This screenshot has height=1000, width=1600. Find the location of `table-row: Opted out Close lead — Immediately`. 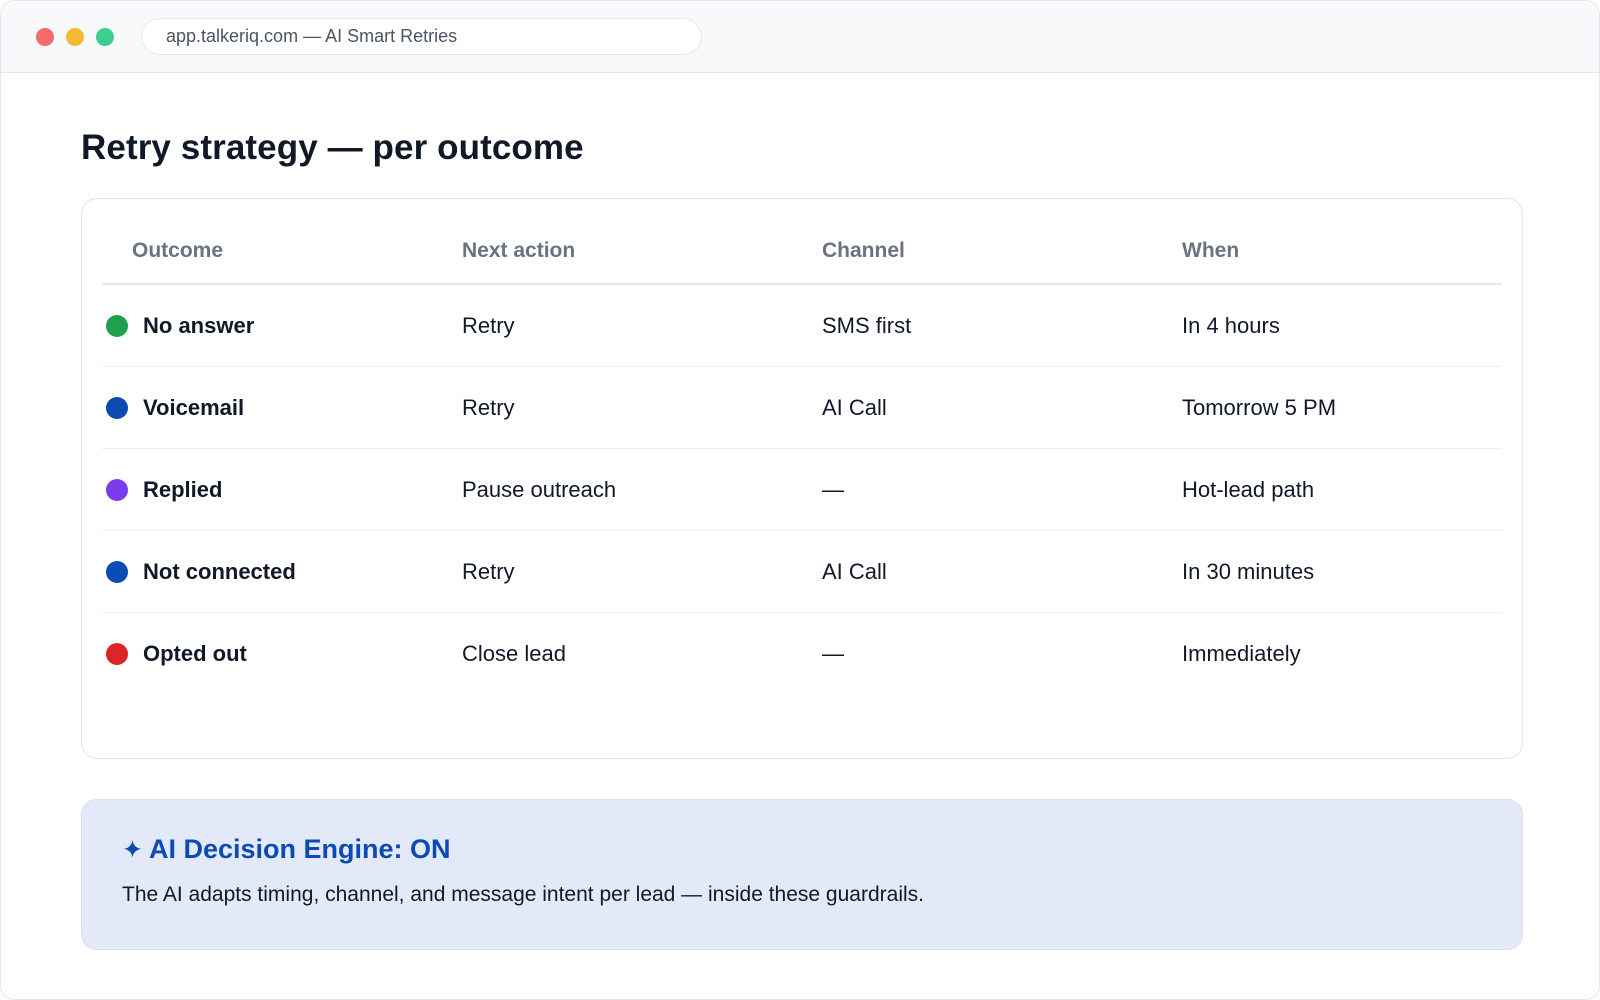

table-row: Opted out Close lead — Immediately is located at coordinates (802, 654).